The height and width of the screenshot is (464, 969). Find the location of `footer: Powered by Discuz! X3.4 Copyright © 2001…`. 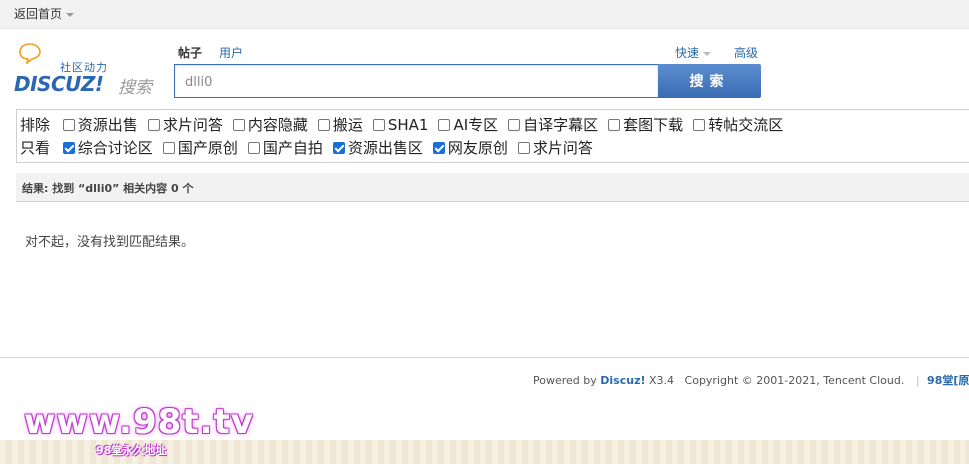

footer: Powered by Discuz! X3.4 Copyright © 2001… is located at coordinates (751, 380).